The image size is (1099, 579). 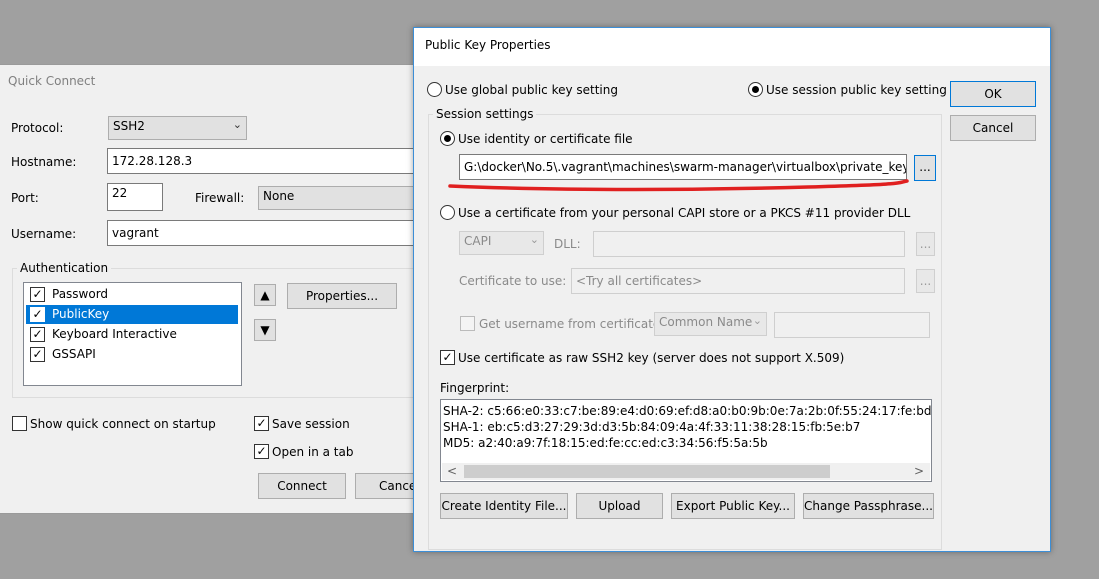 I want to click on checkbox-password: ✓, so click(x=37, y=294).